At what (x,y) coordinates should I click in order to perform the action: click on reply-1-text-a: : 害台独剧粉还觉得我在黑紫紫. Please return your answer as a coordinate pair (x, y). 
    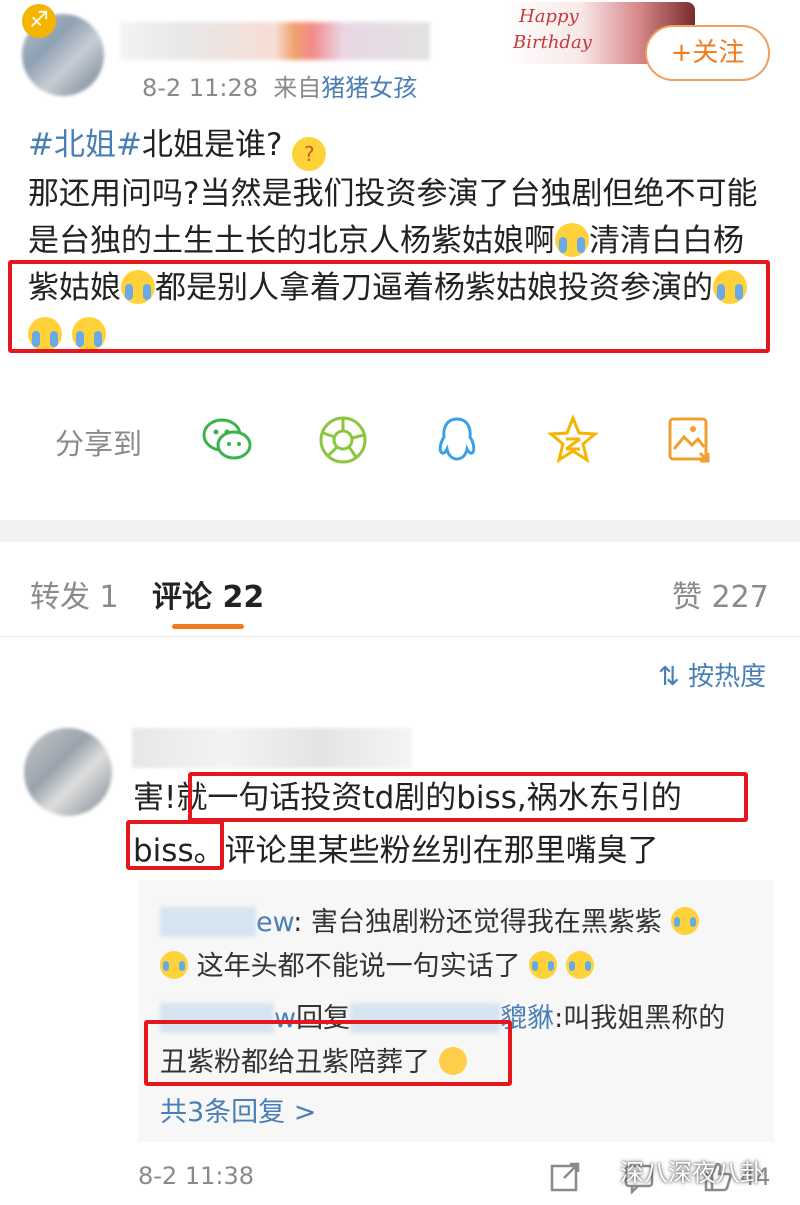
    Looking at the image, I should click on (477, 922).